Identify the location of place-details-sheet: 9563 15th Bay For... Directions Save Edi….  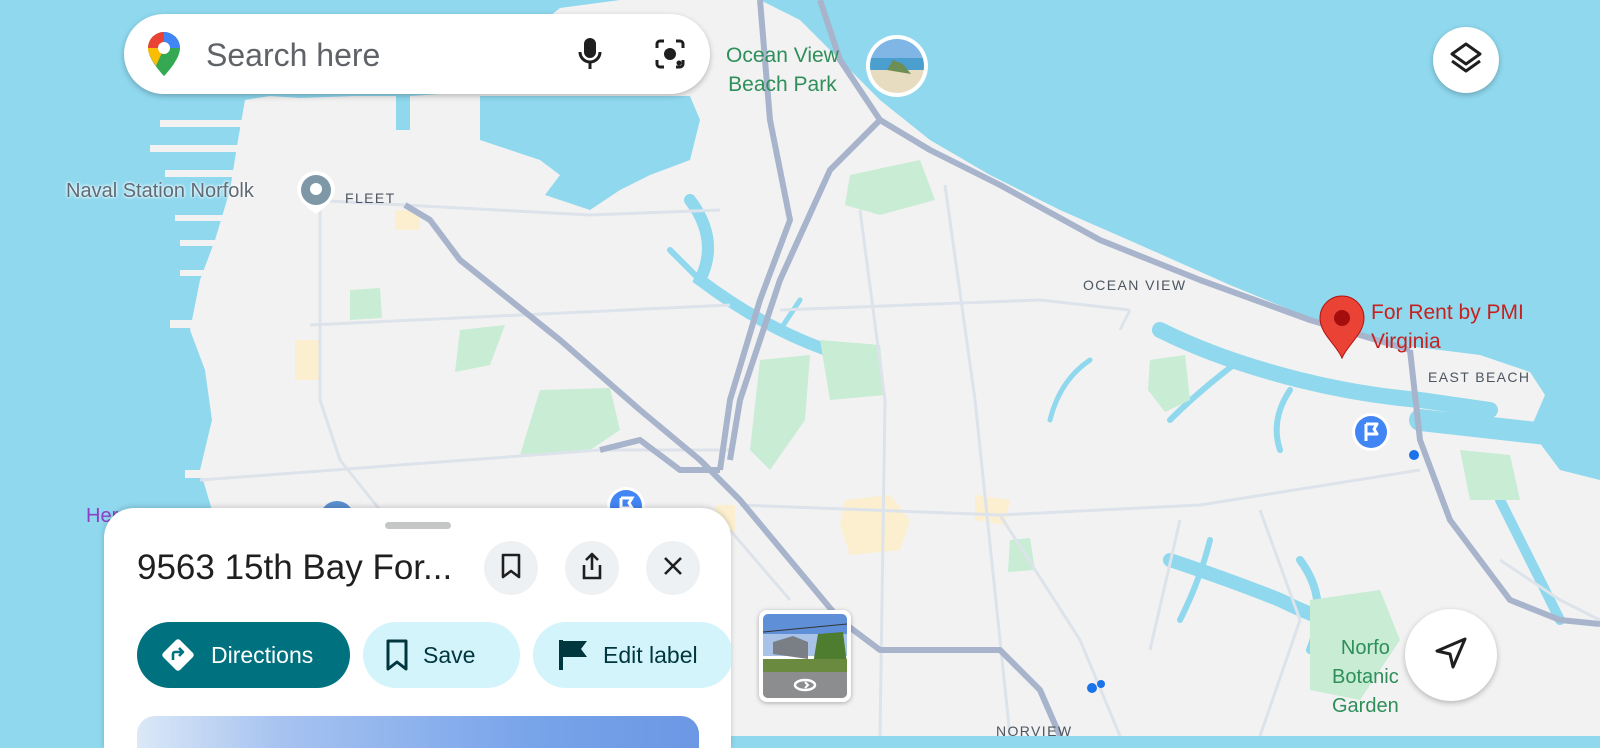
(417, 628).